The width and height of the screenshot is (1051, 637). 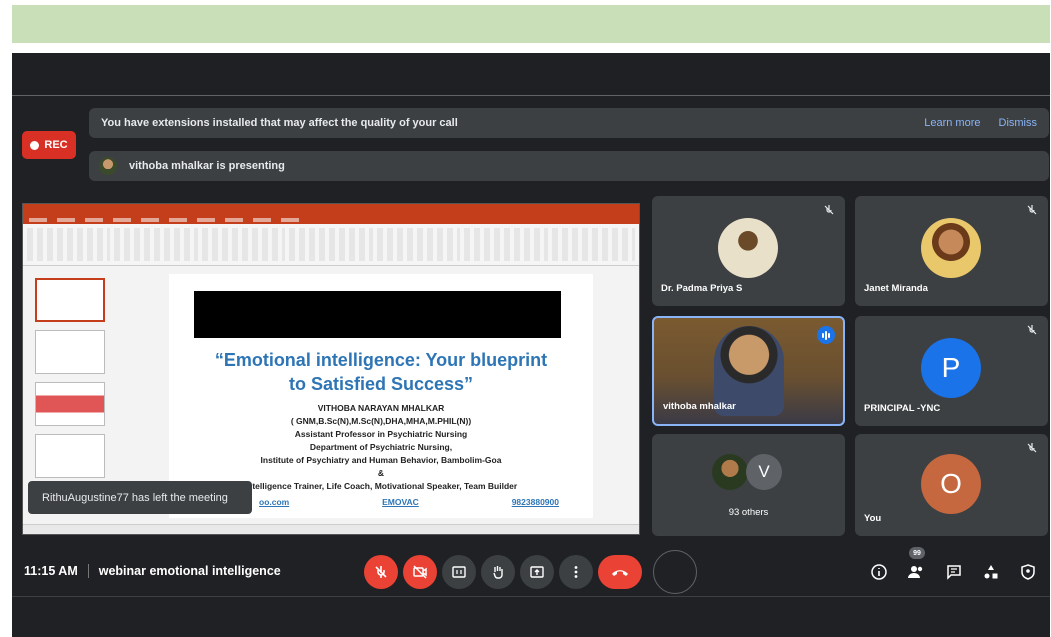 I want to click on self-tile: O You, so click(x=951, y=485).